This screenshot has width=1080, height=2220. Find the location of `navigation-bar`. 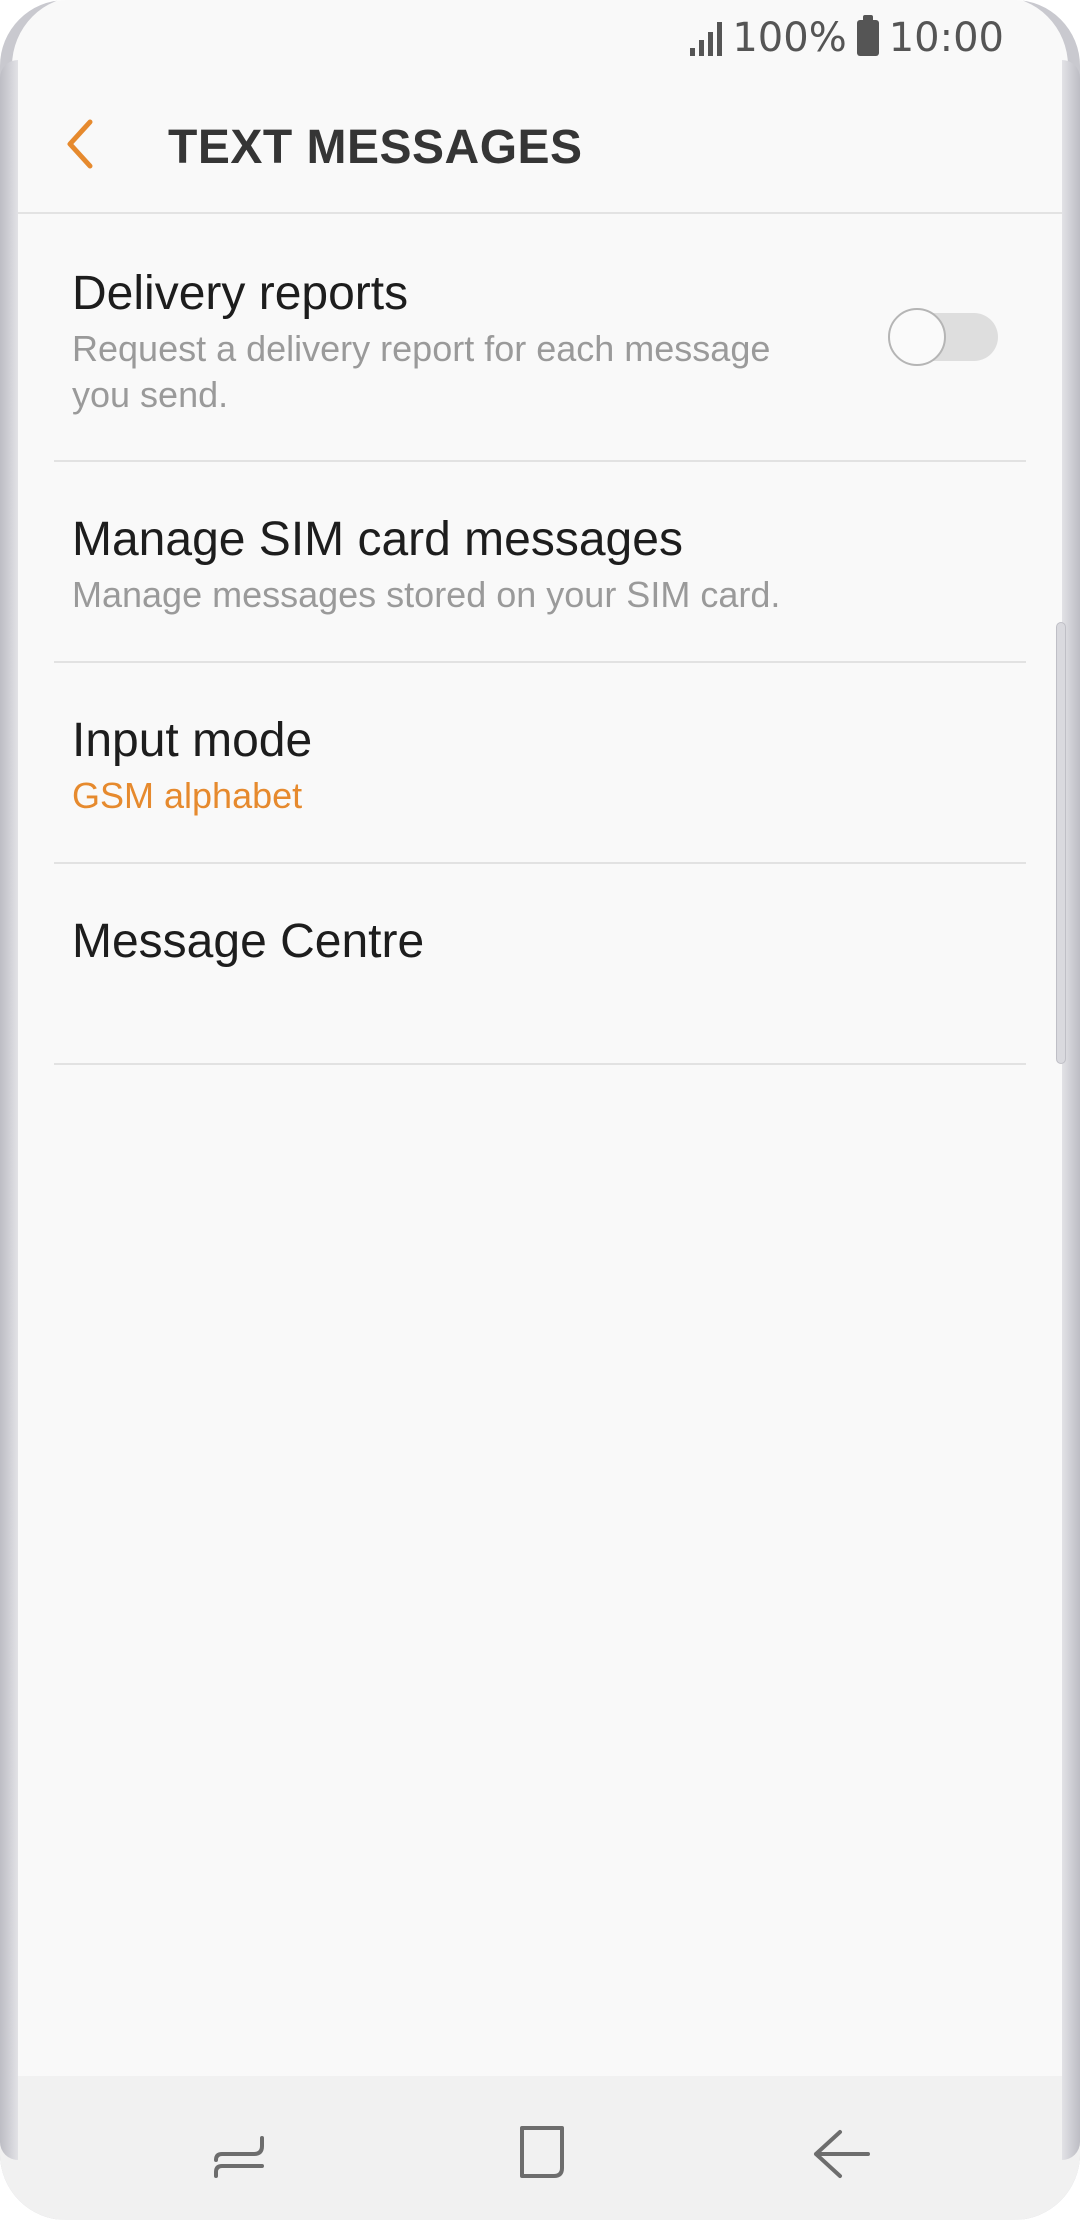

navigation-bar is located at coordinates (540, 2148).